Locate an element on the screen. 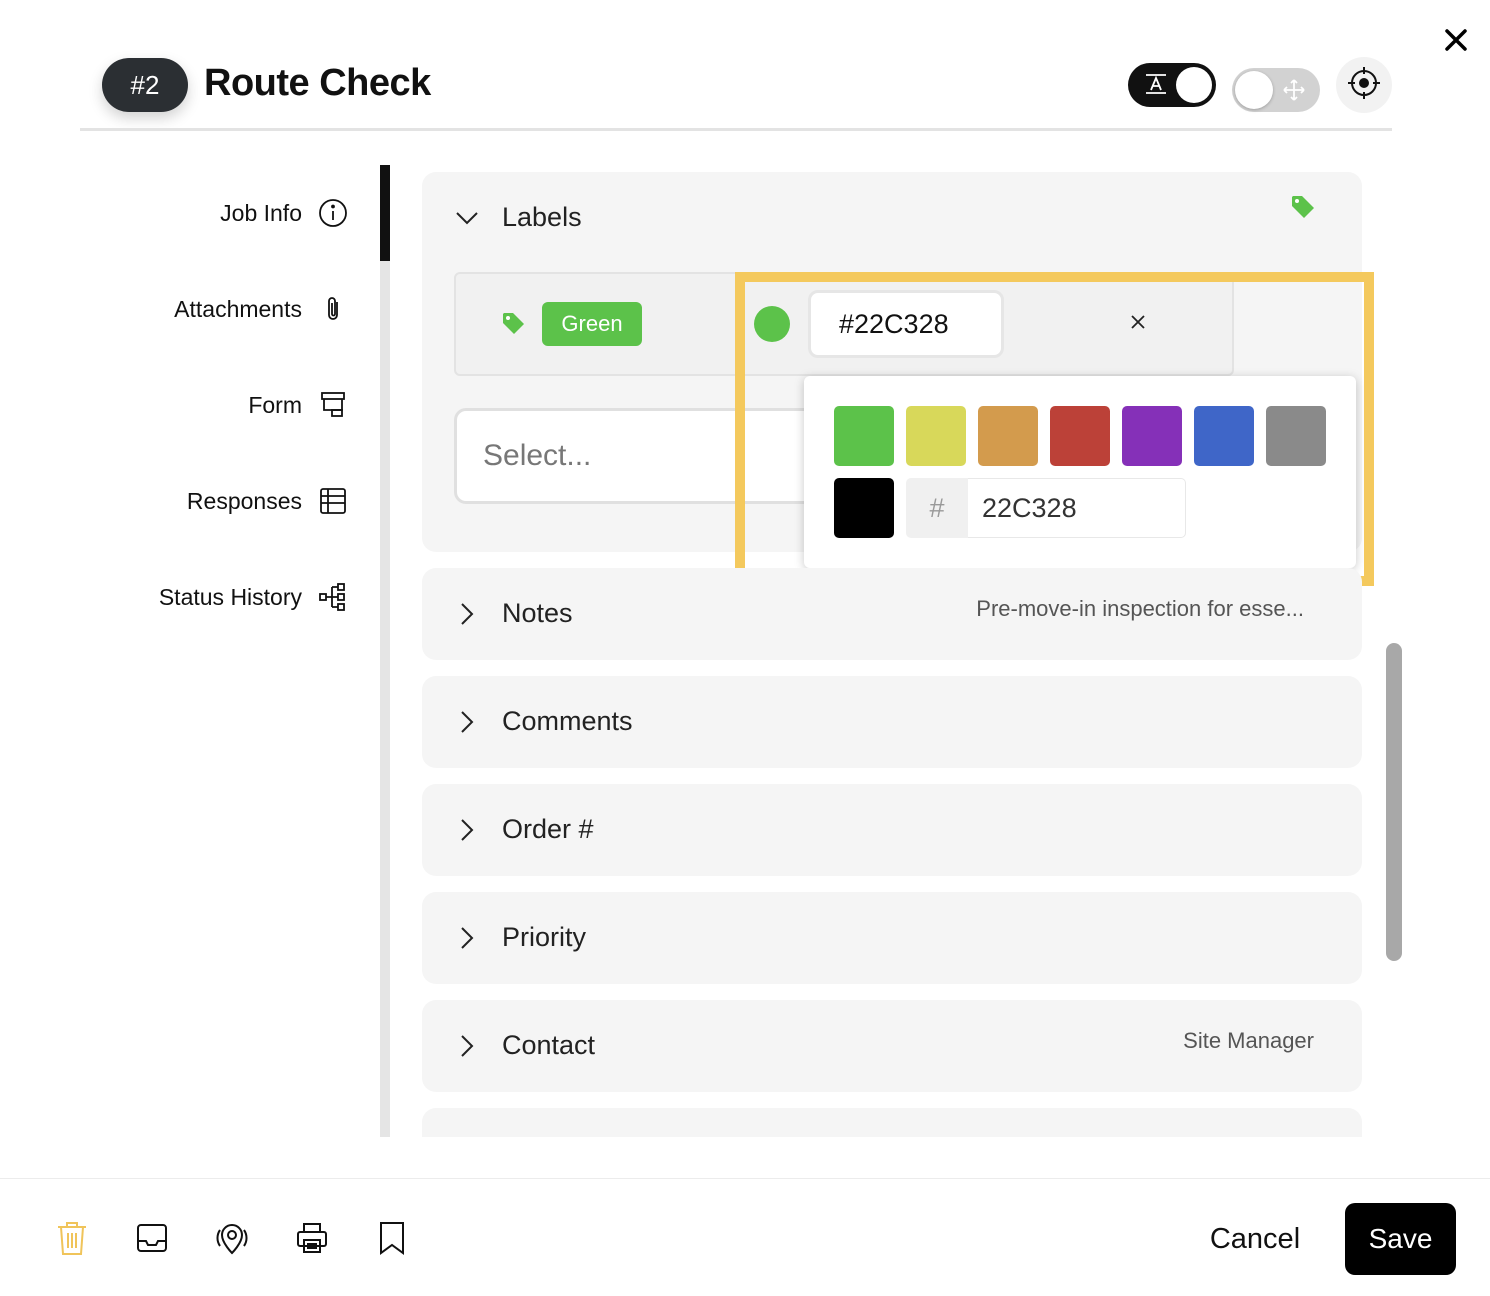 This screenshot has height=1296, width=1490. hierarchy-icon is located at coordinates (333, 597).